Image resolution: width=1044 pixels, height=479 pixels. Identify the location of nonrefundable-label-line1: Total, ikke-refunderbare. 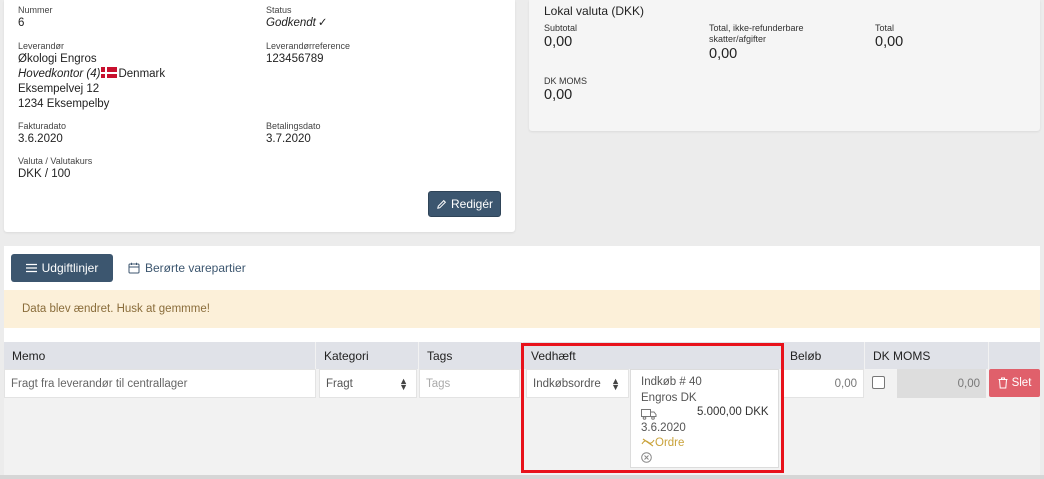
(756, 28).